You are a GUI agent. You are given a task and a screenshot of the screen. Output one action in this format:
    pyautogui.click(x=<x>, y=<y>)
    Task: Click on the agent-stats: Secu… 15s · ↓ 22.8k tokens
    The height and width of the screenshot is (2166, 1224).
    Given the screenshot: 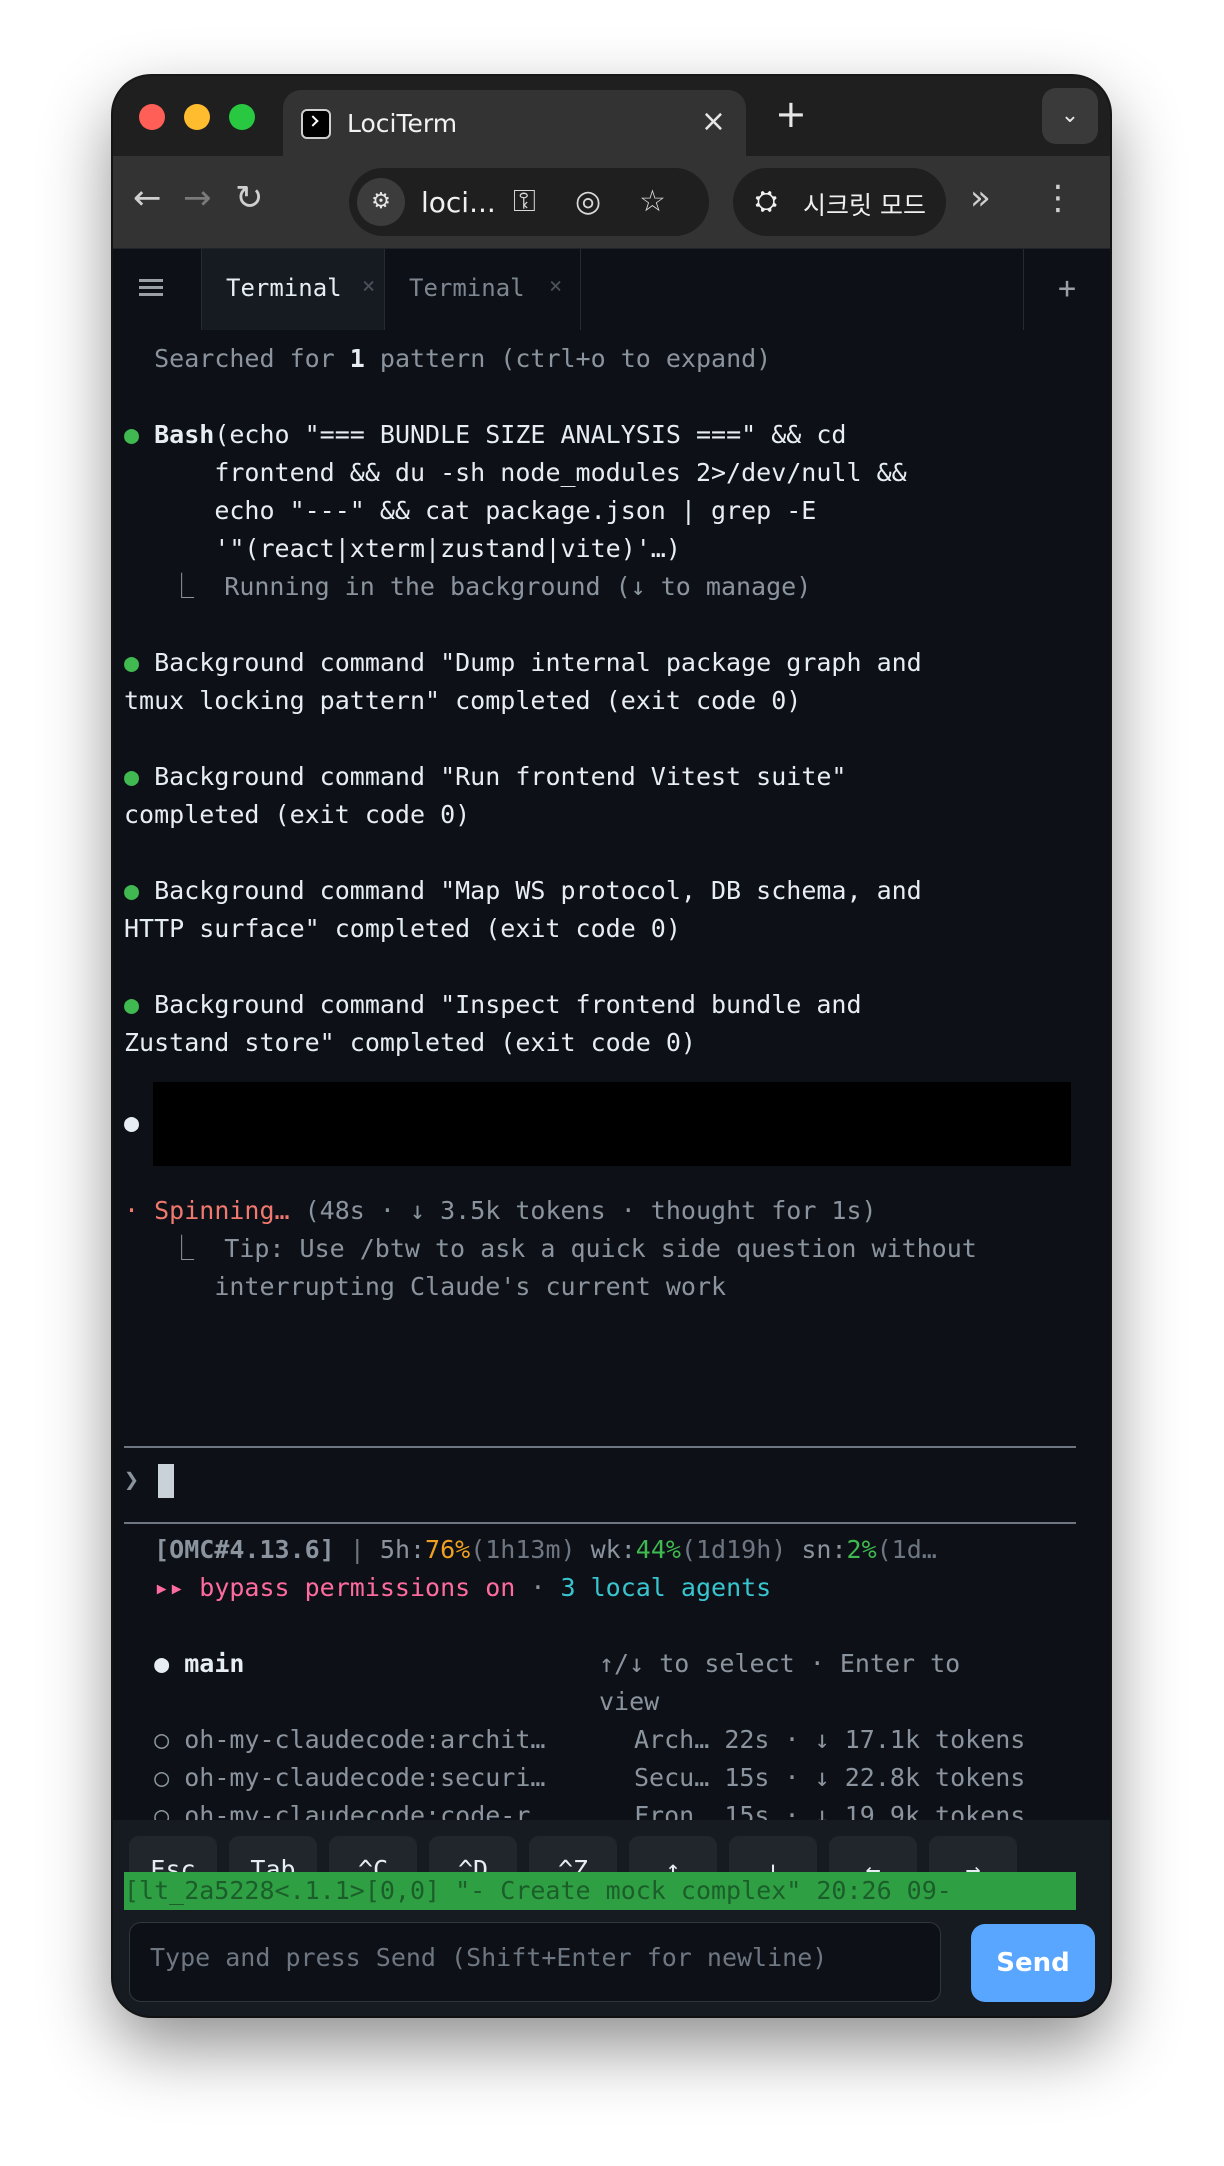 What is the action you would take?
    pyautogui.click(x=830, y=1777)
    